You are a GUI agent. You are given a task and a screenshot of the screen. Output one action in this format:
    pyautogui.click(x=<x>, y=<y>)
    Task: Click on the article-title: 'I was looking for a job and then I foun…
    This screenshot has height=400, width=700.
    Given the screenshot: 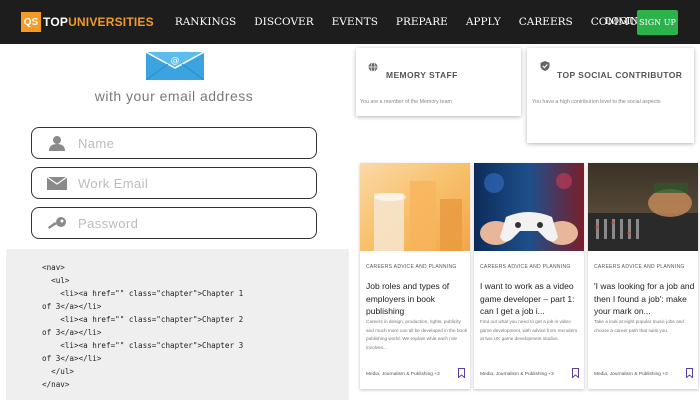 What is the action you would take?
    pyautogui.click(x=645, y=299)
    